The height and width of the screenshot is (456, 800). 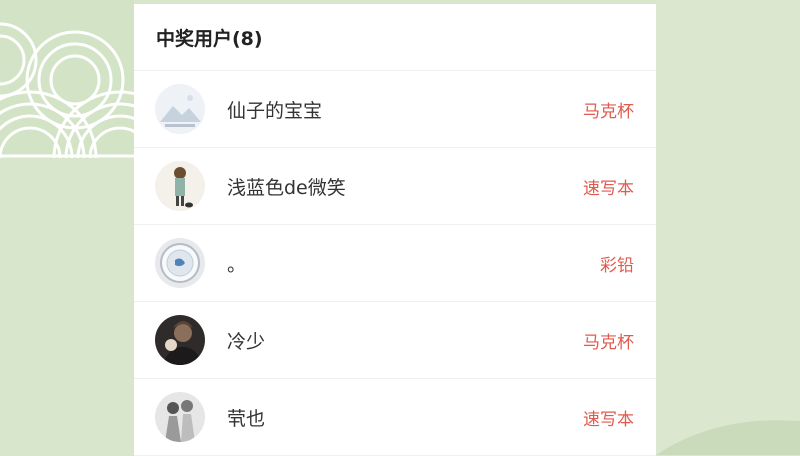 I want to click on winner-row: 仙子的宝宝 马克杯, so click(x=395, y=109).